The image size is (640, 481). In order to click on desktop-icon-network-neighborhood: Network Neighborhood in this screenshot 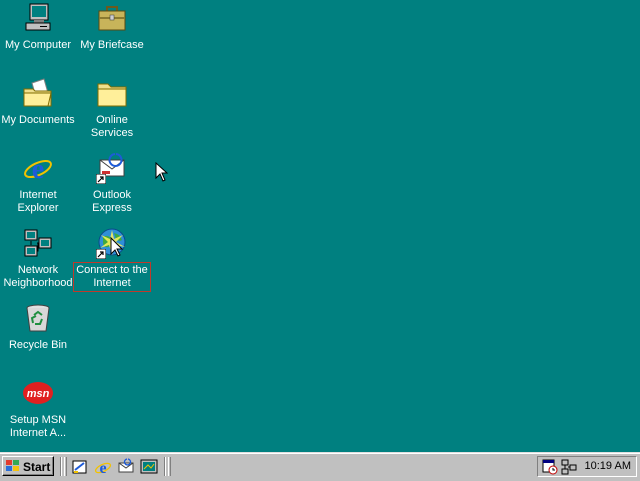, I will do `click(38, 259)`.